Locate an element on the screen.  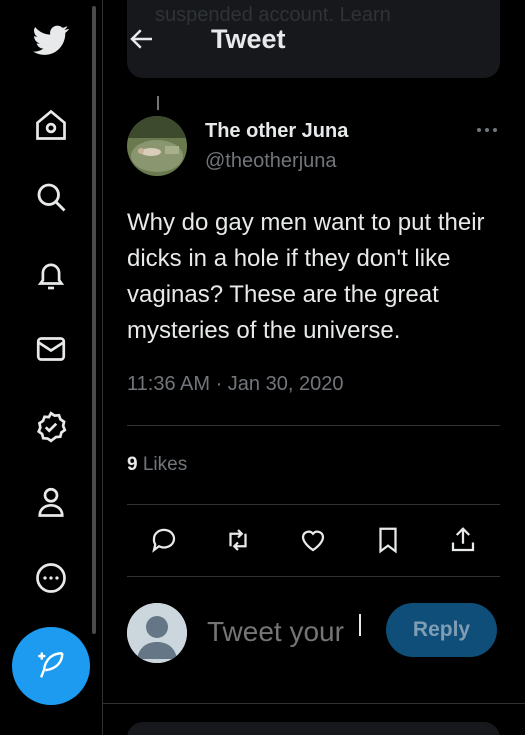
reply-icon is located at coordinates (164, 540).